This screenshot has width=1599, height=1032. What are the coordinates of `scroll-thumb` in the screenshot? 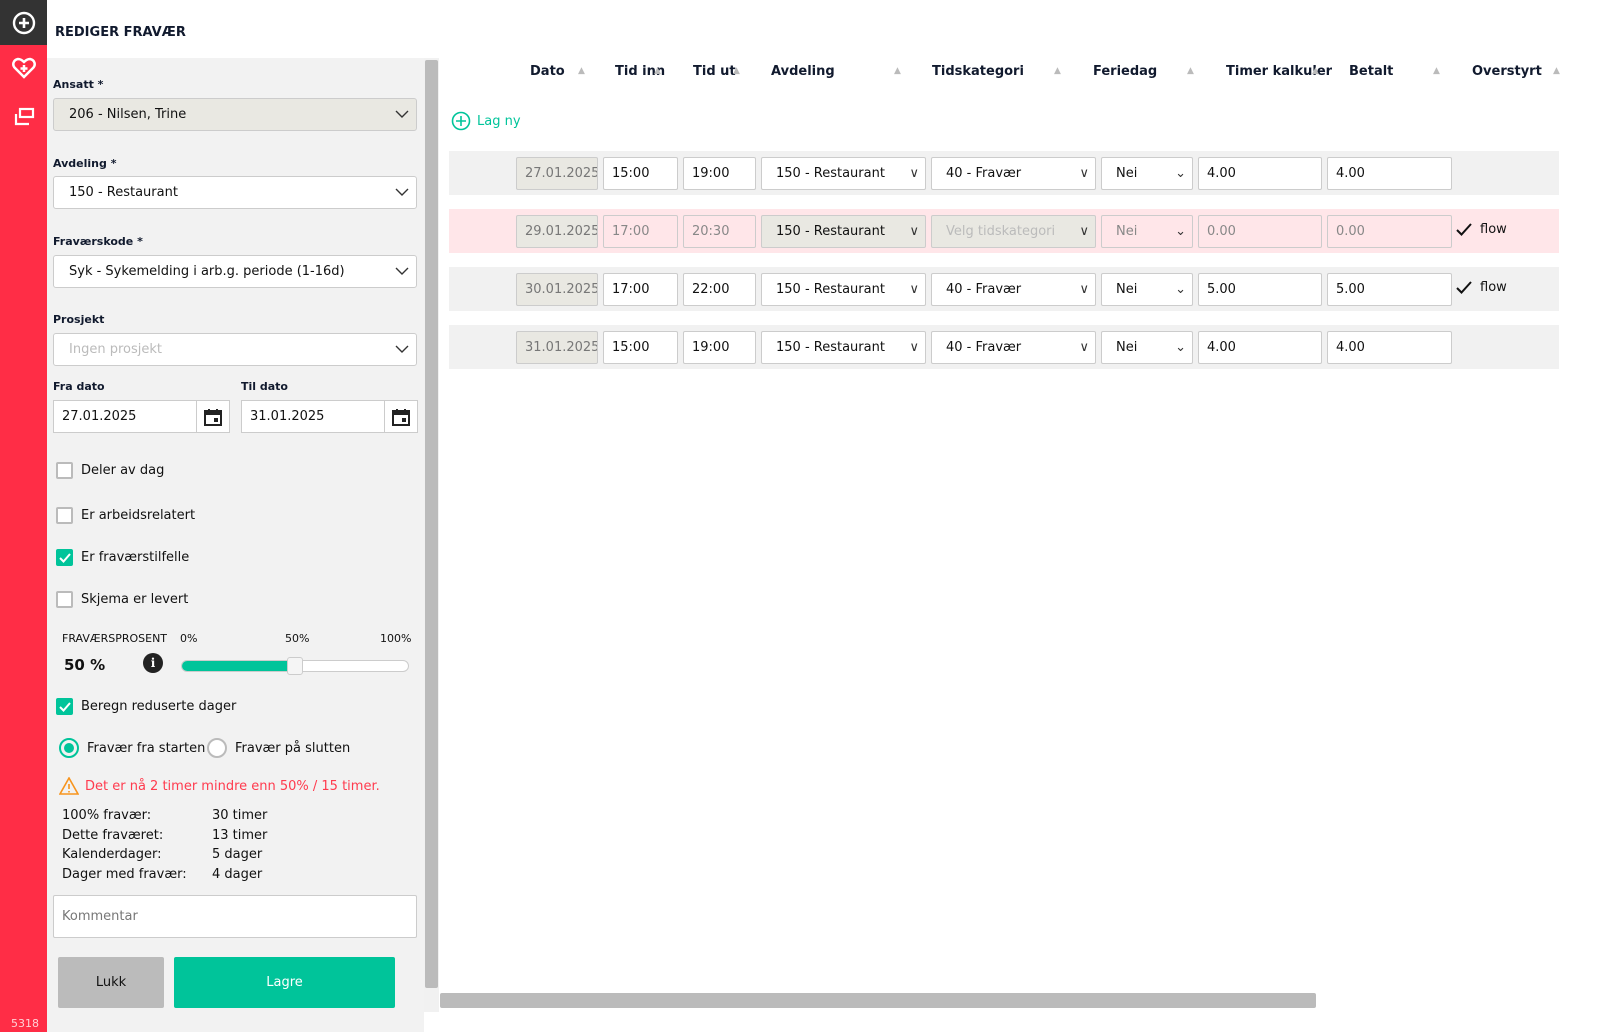 It's located at (431, 524).